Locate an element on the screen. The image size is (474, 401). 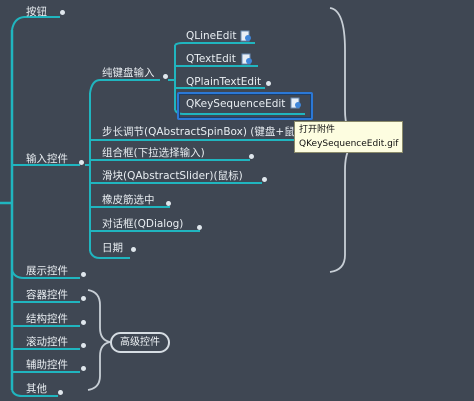
kb-trunk is located at coordinates (172, 77).